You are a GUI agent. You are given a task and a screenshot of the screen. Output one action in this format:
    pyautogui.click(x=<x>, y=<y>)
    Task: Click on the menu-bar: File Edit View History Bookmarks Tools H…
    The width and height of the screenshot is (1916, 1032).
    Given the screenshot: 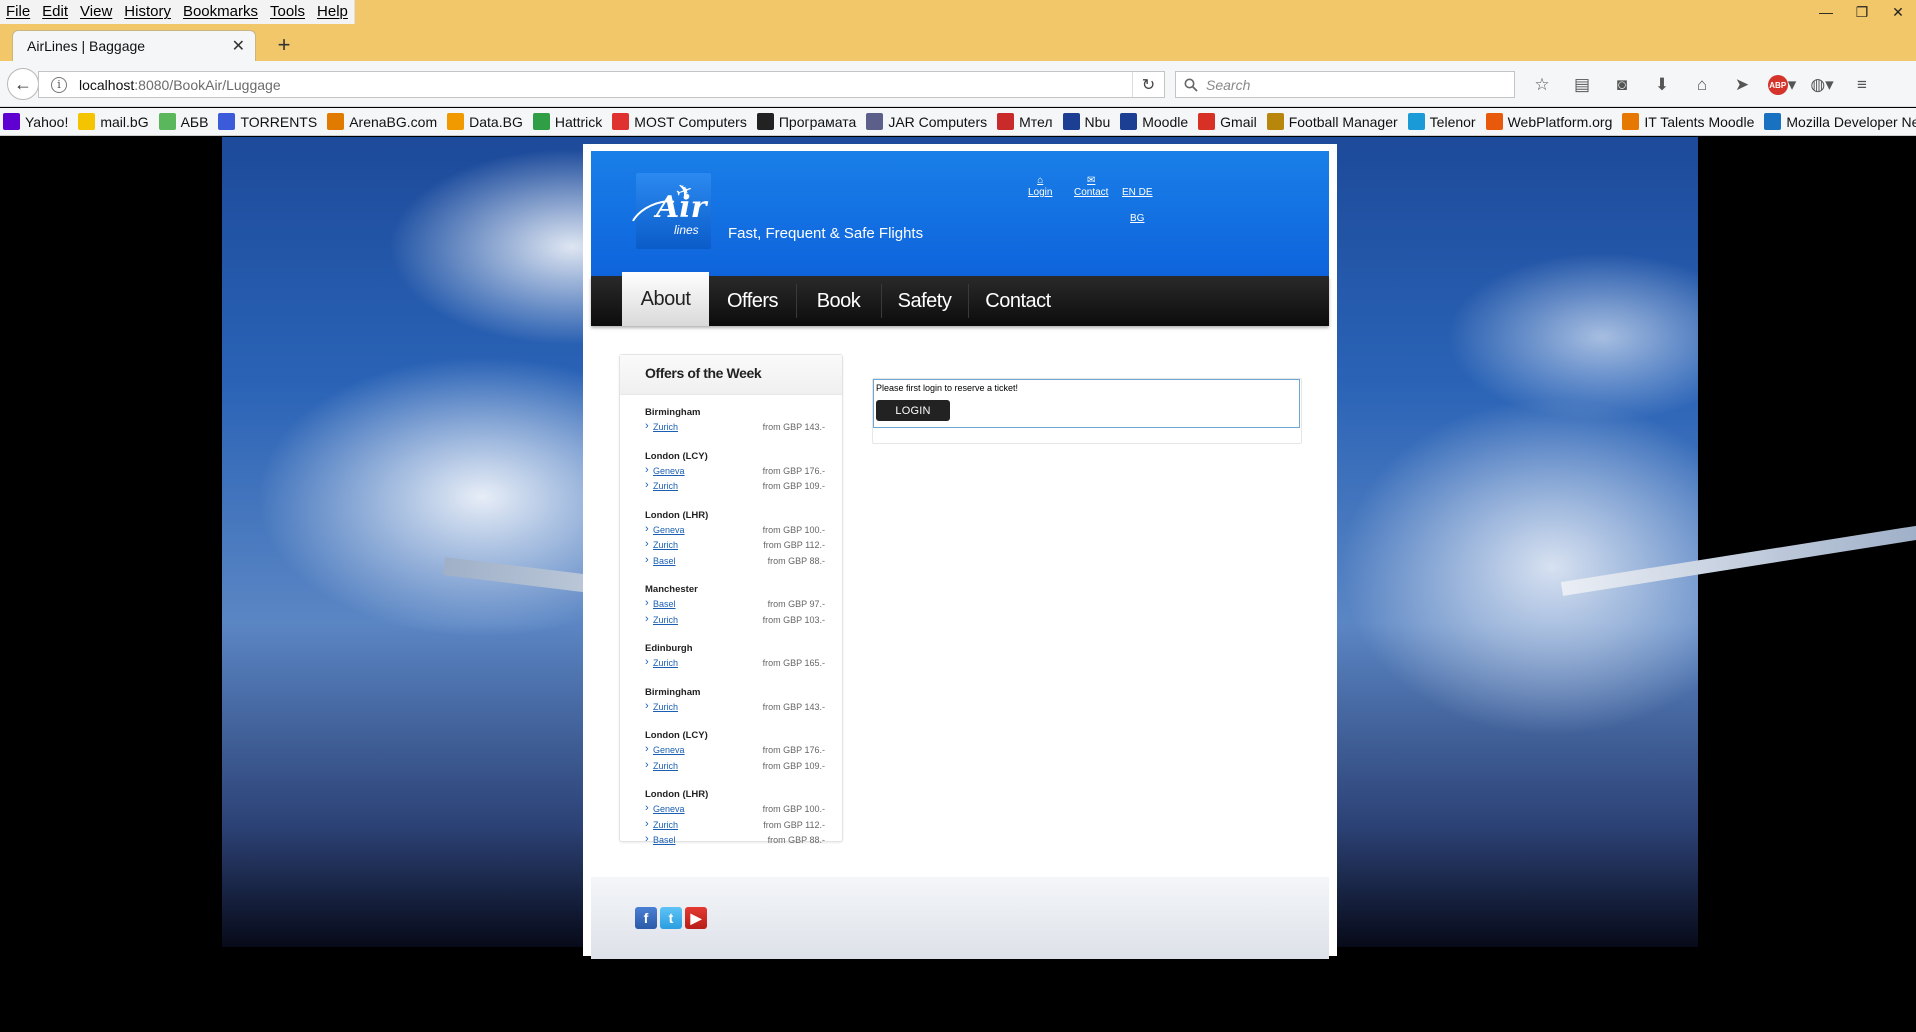 What is the action you would take?
    pyautogui.click(x=177, y=12)
    